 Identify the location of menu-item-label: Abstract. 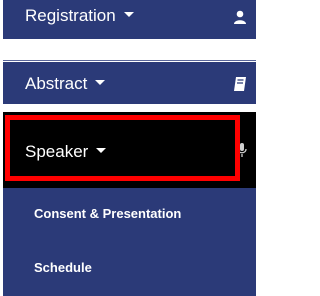
(65, 84).